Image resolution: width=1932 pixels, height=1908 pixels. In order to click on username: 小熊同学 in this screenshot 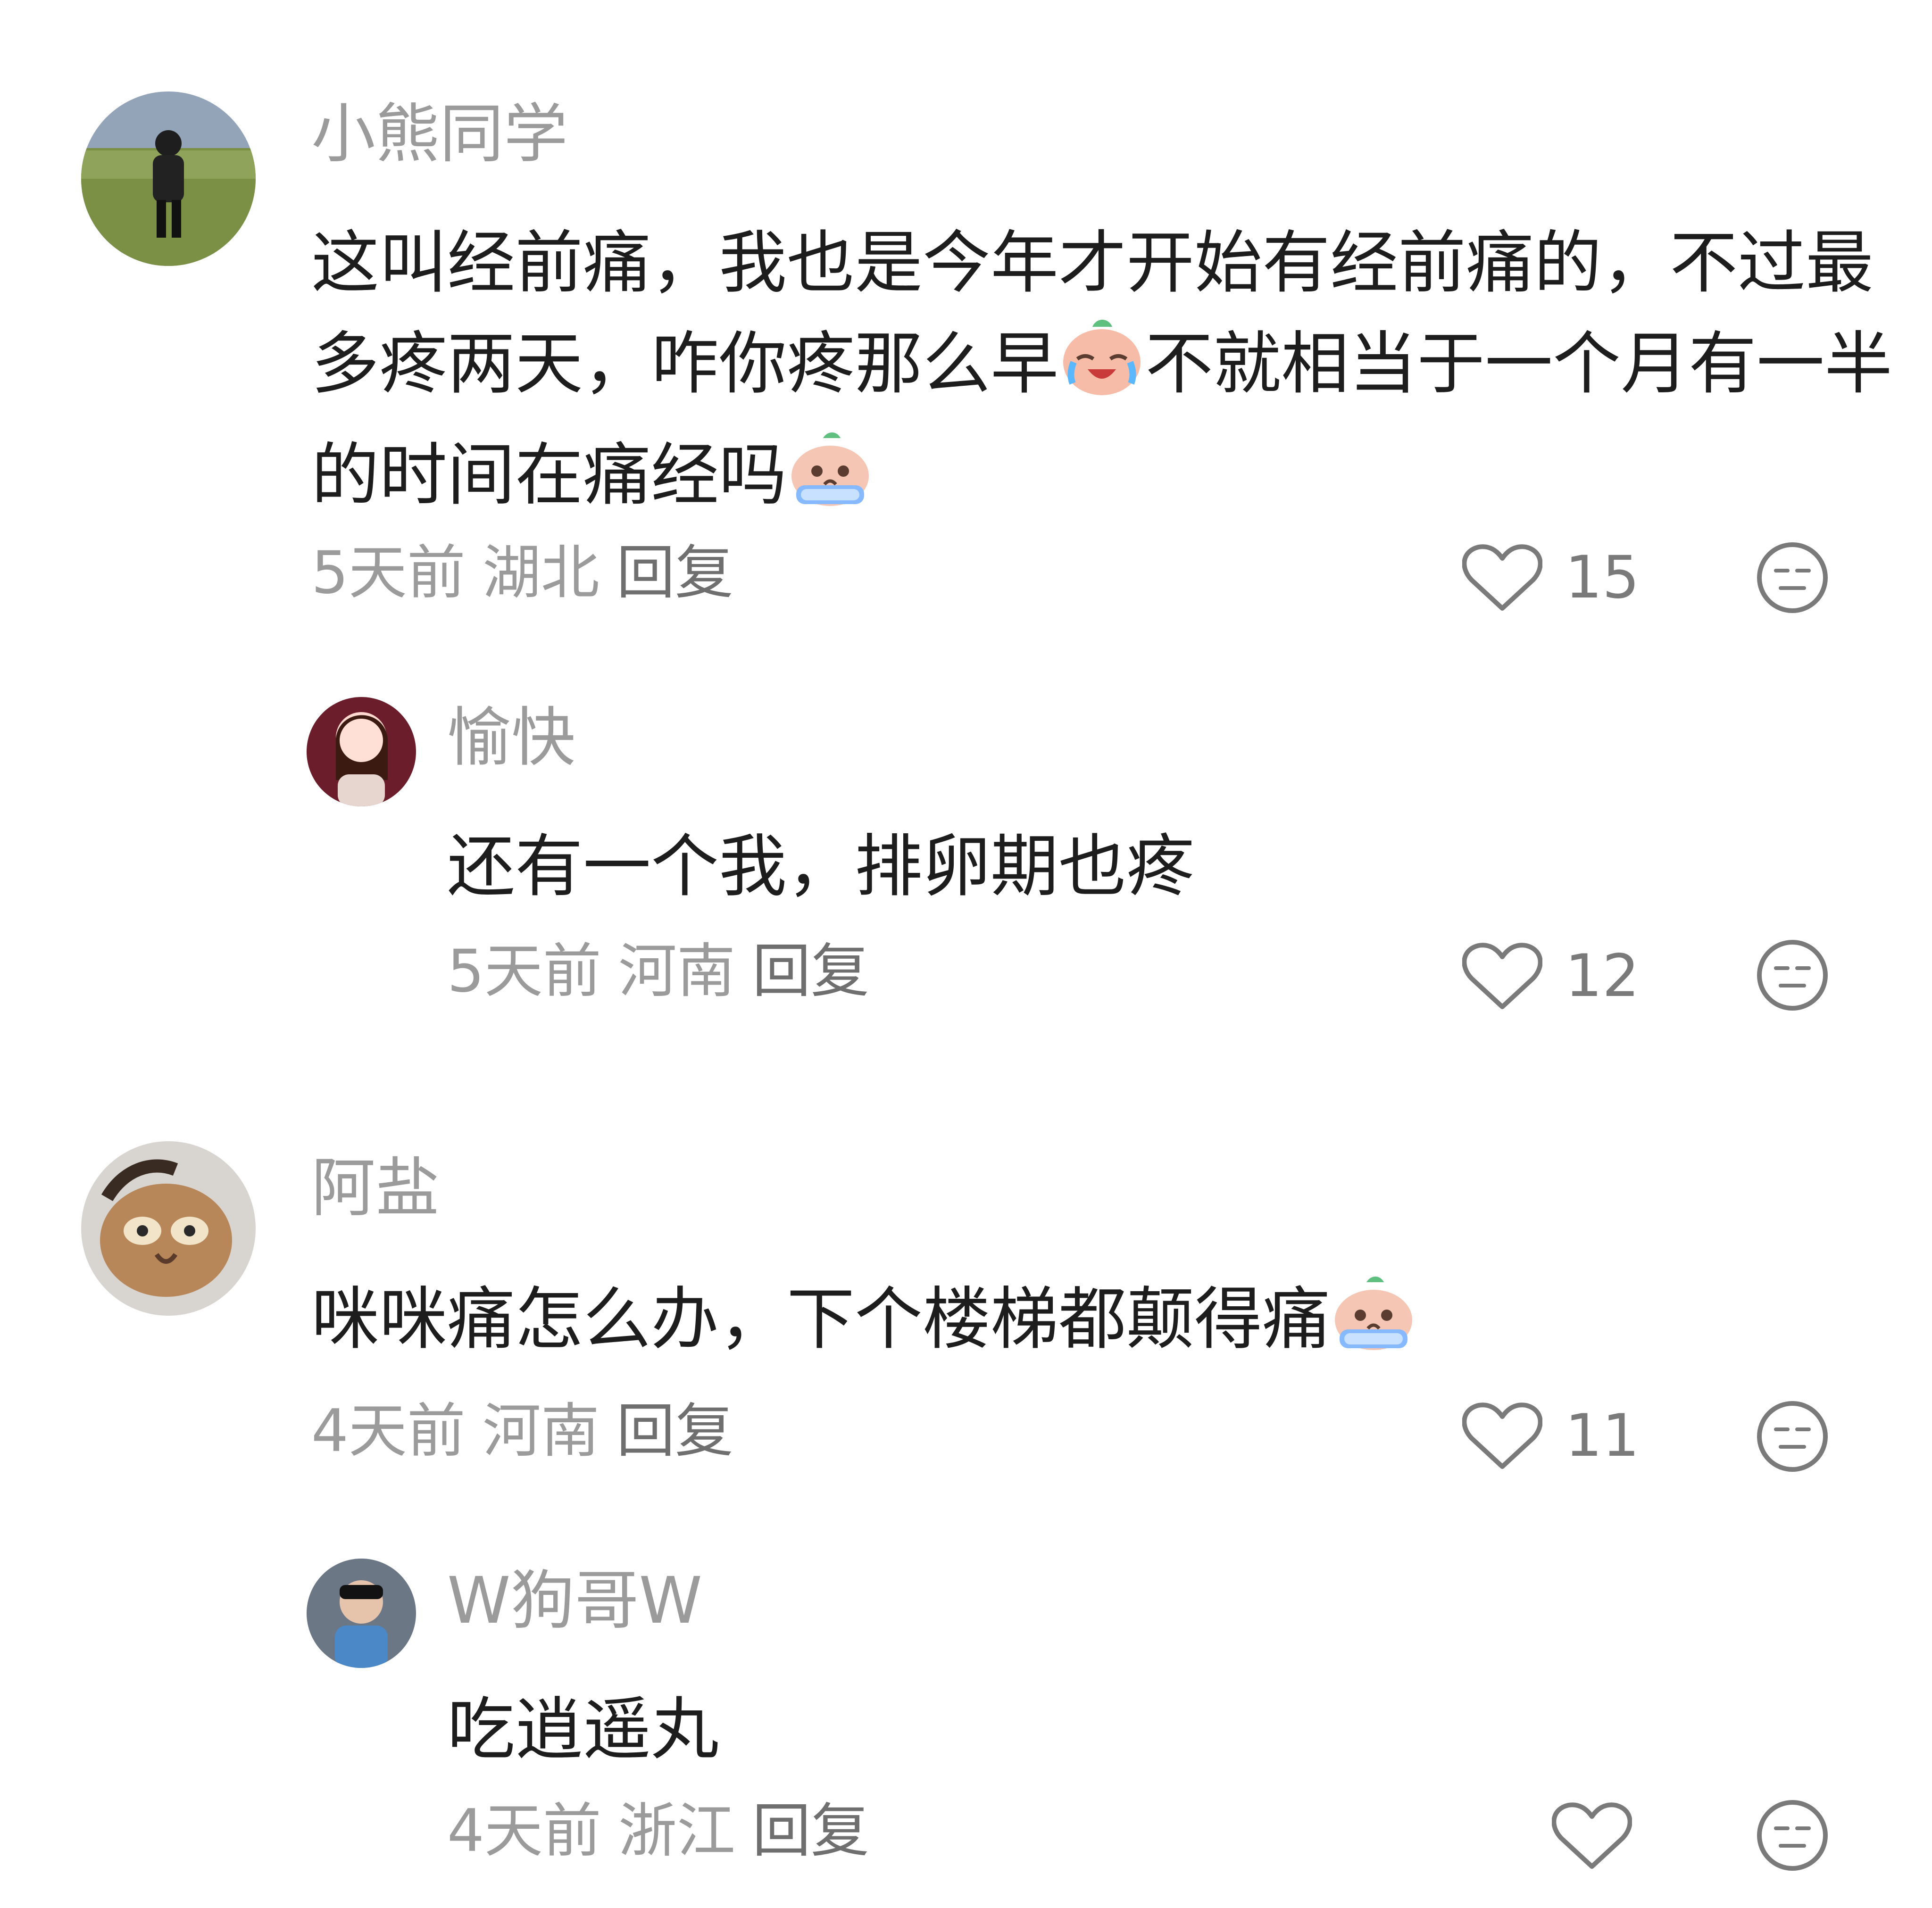, I will do `click(440, 134)`.